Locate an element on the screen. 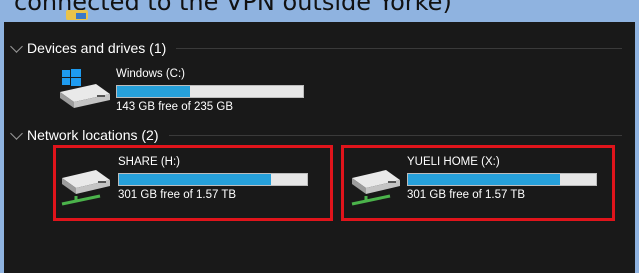 Image resolution: width=639 pixels, height=273 pixels. windows-drive-icon is located at coordinates (85, 88).